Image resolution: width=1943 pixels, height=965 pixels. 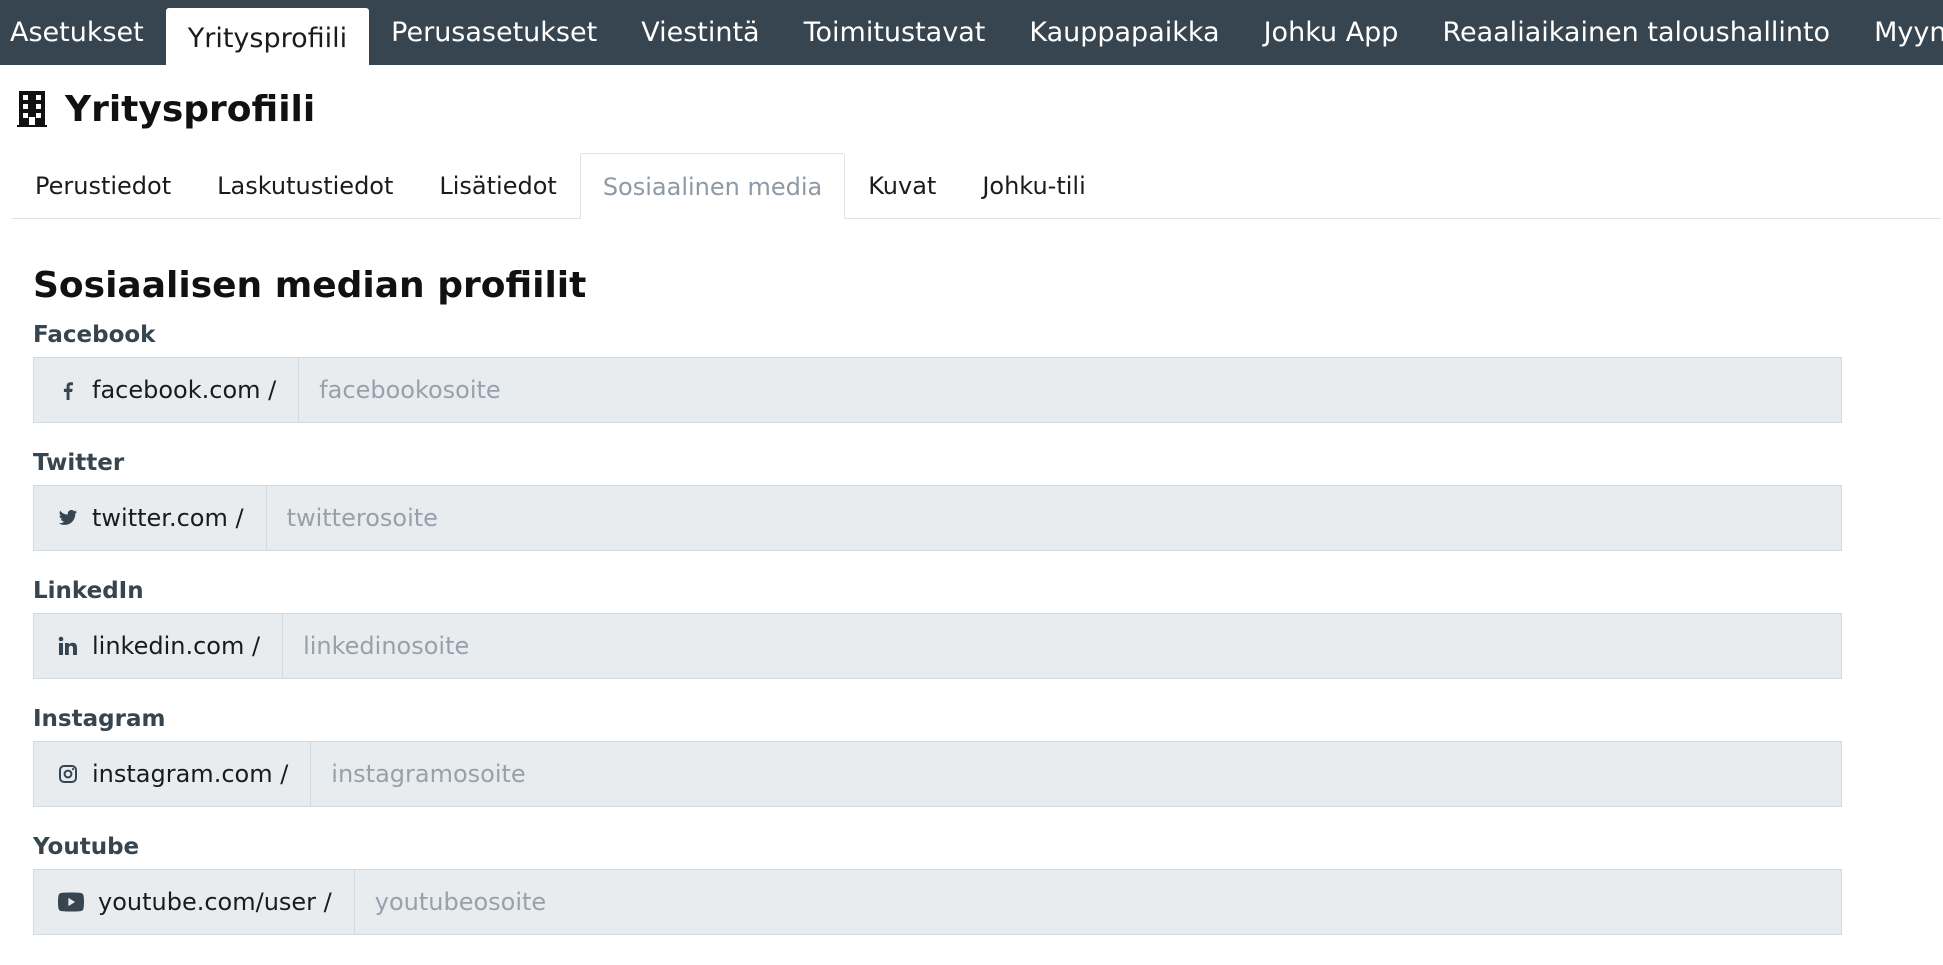 I want to click on twitter-prefix: twitter.com /, so click(x=150, y=518).